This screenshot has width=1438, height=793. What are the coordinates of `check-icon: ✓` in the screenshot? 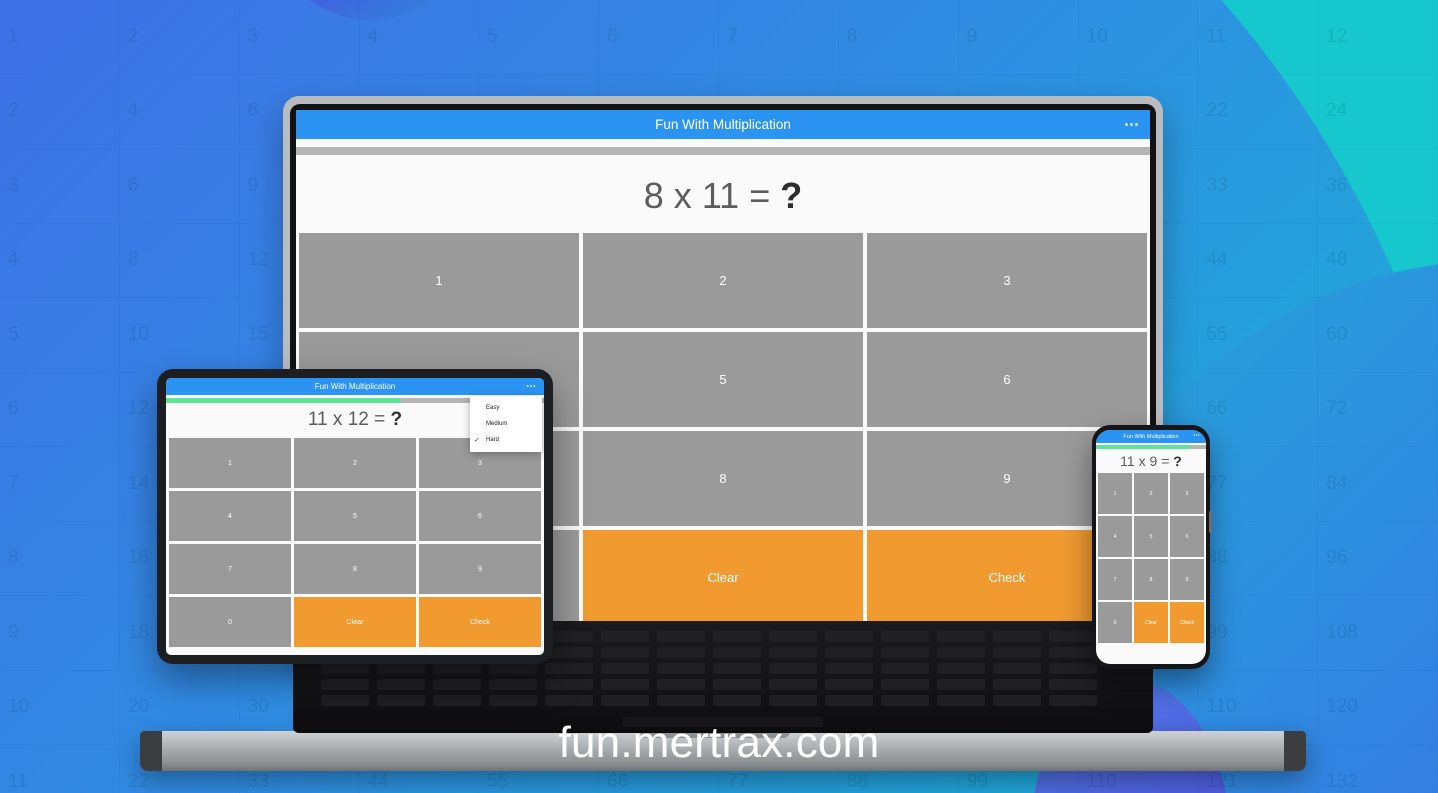 It's located at (477, 440).